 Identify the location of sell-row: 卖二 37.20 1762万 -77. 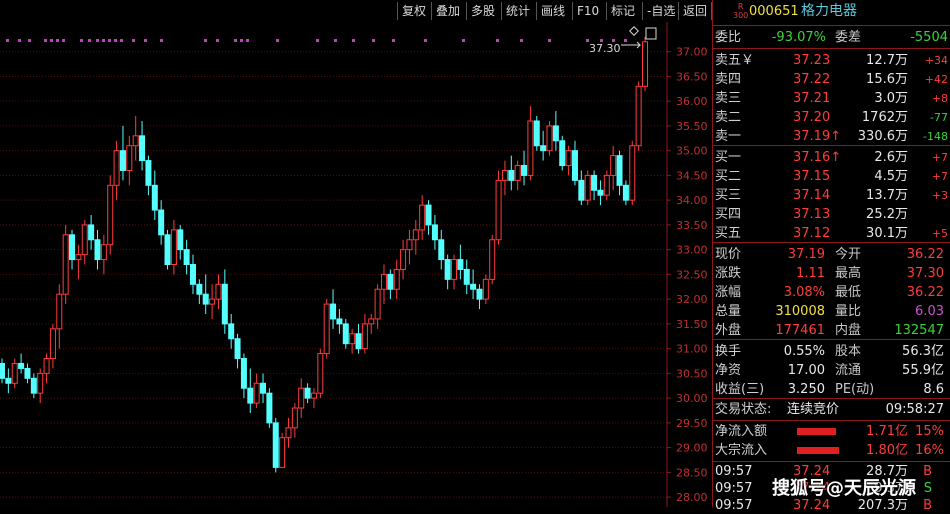
(831, 117).